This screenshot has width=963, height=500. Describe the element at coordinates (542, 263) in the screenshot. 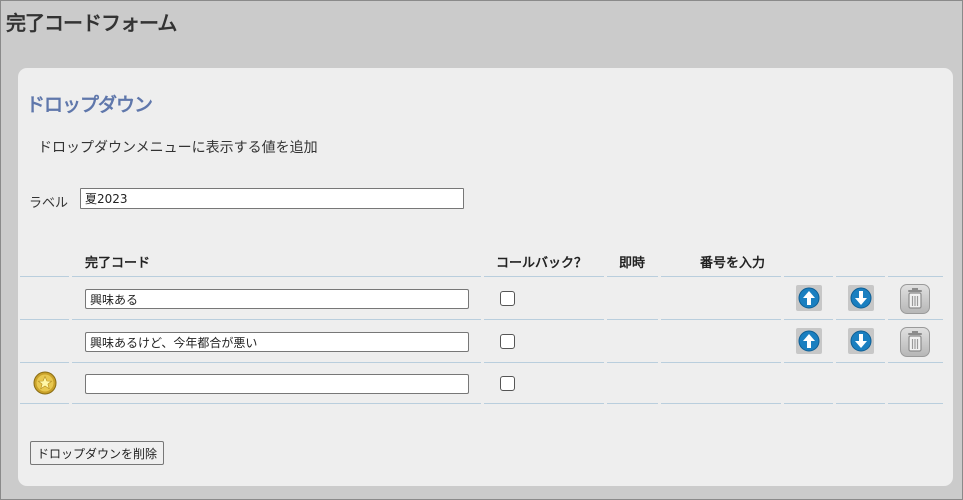

I see `header-callback: コールバック？` at that location.